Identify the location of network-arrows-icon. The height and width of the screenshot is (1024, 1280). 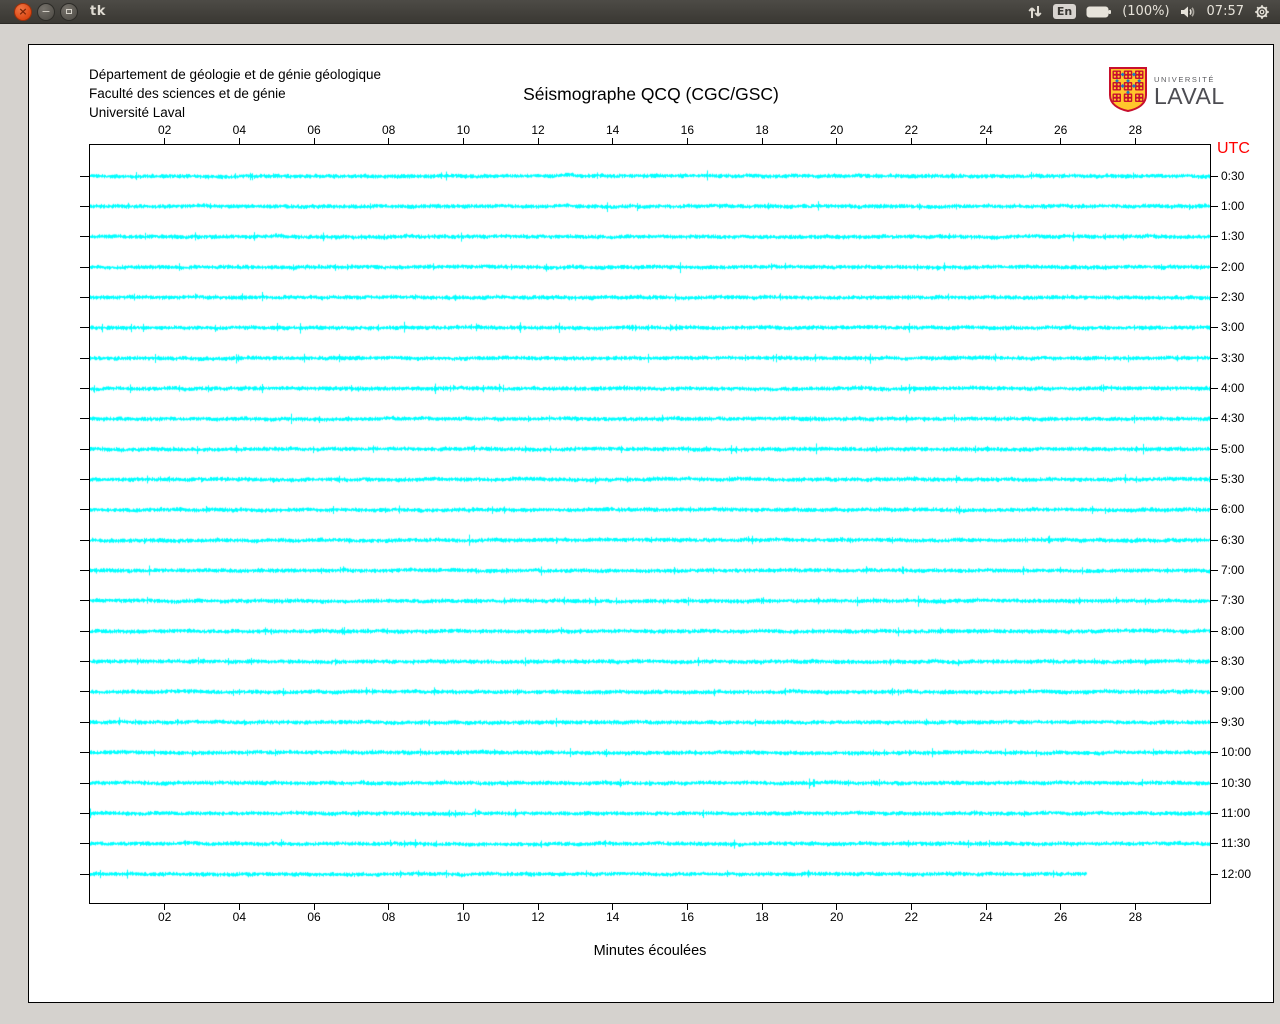
(1035, 12).